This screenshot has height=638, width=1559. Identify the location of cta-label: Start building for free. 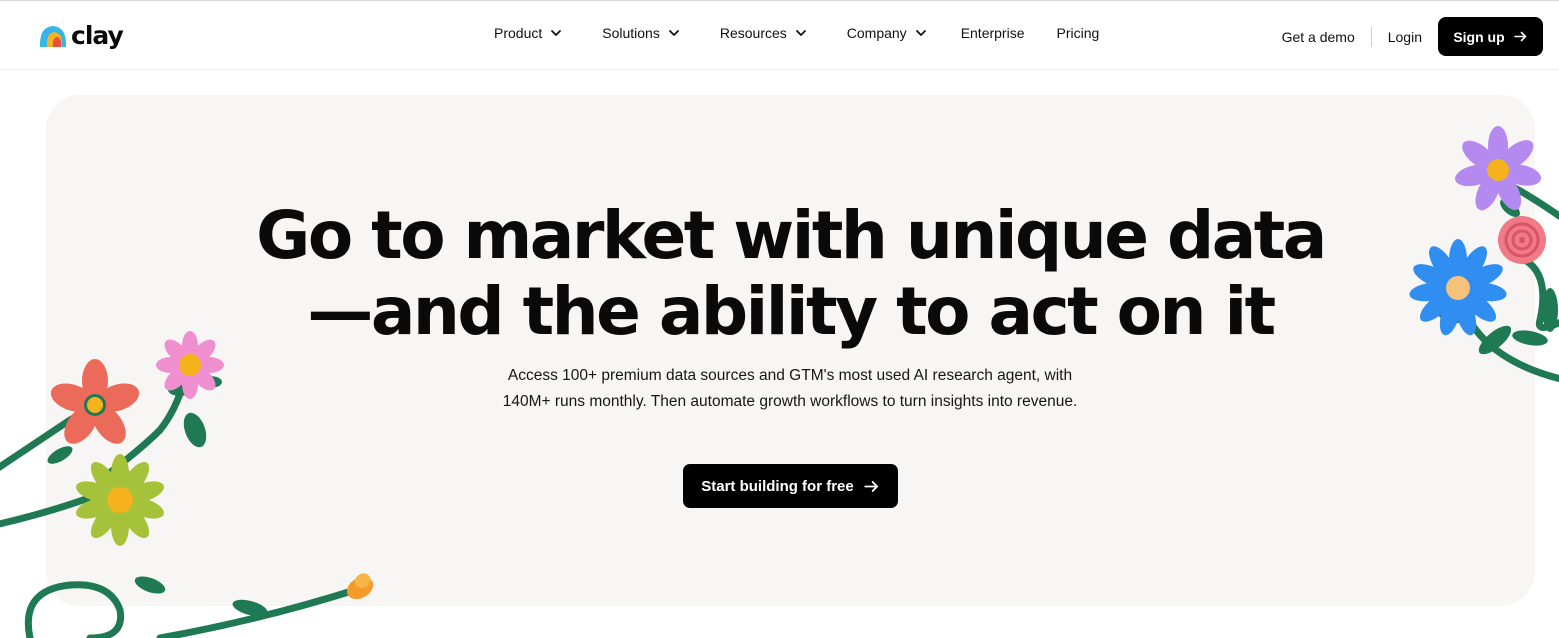
(777, 486).